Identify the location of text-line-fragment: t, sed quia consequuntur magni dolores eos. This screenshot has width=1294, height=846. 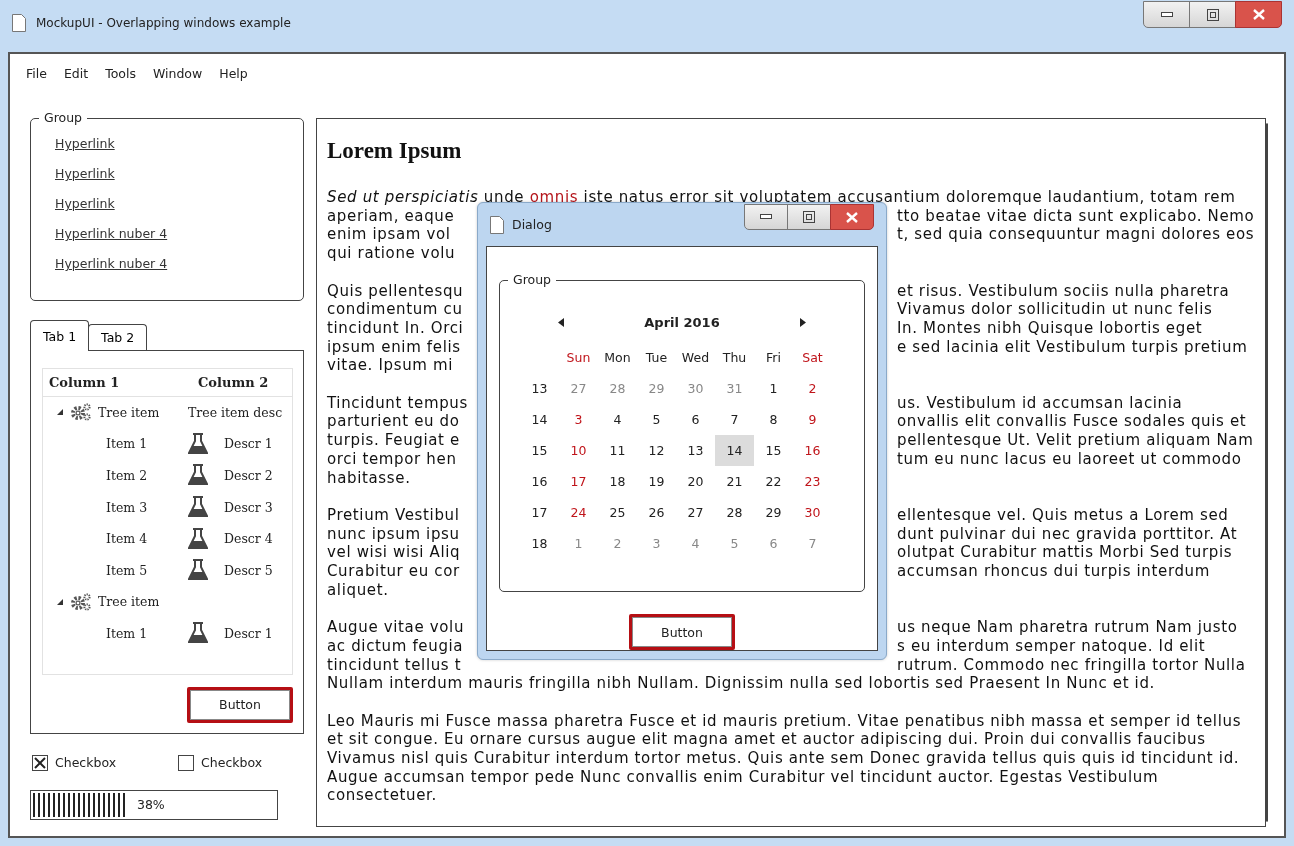
(1076, 235).